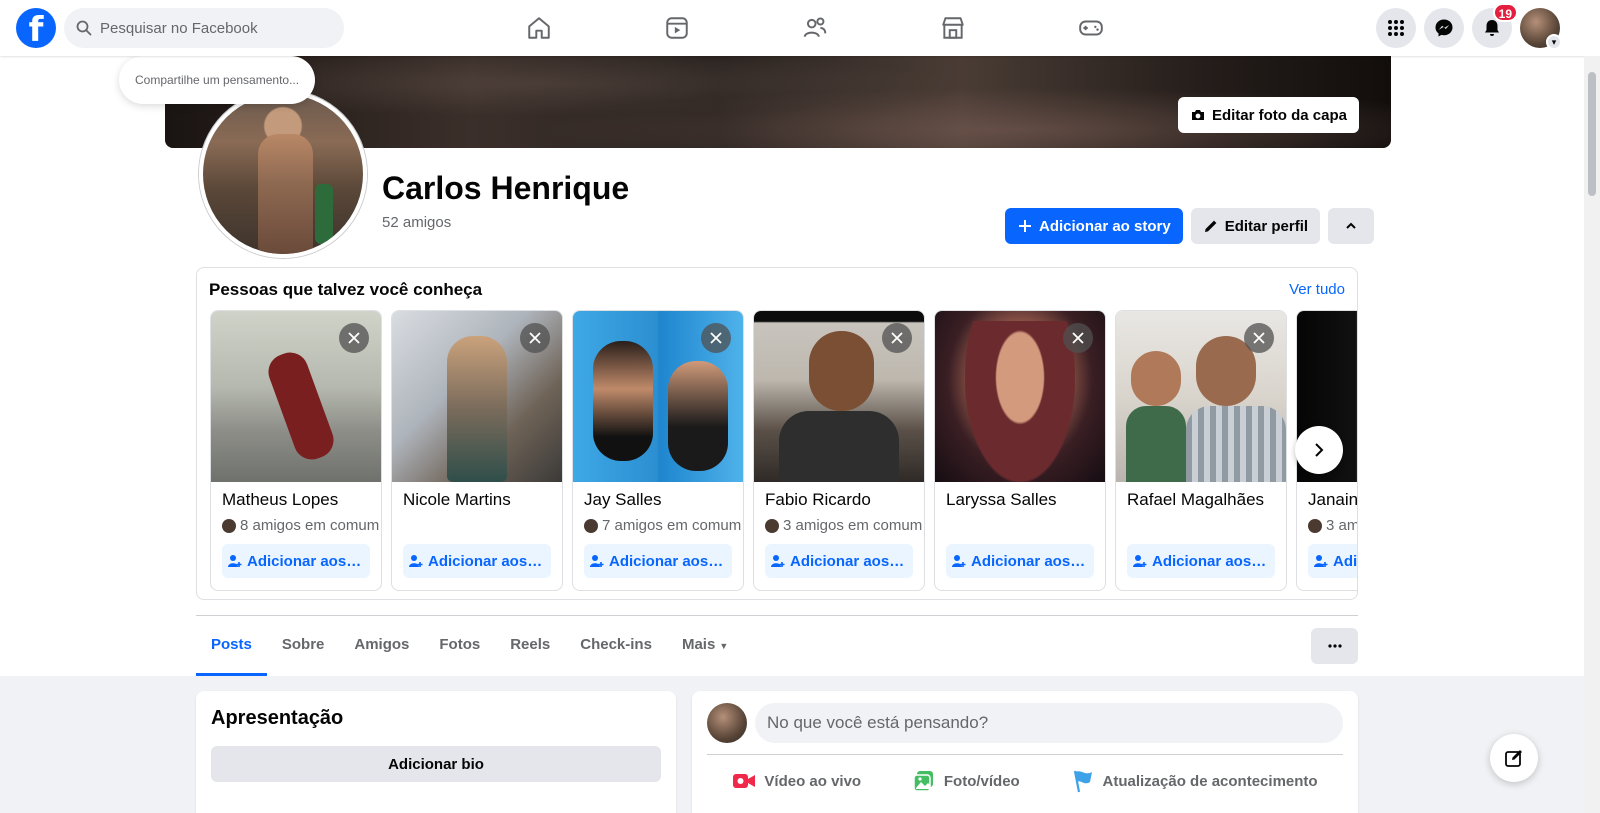 The height and width of the screenshot is (813, 1600). I want to click on marketplace-icon, so click(953, 28).